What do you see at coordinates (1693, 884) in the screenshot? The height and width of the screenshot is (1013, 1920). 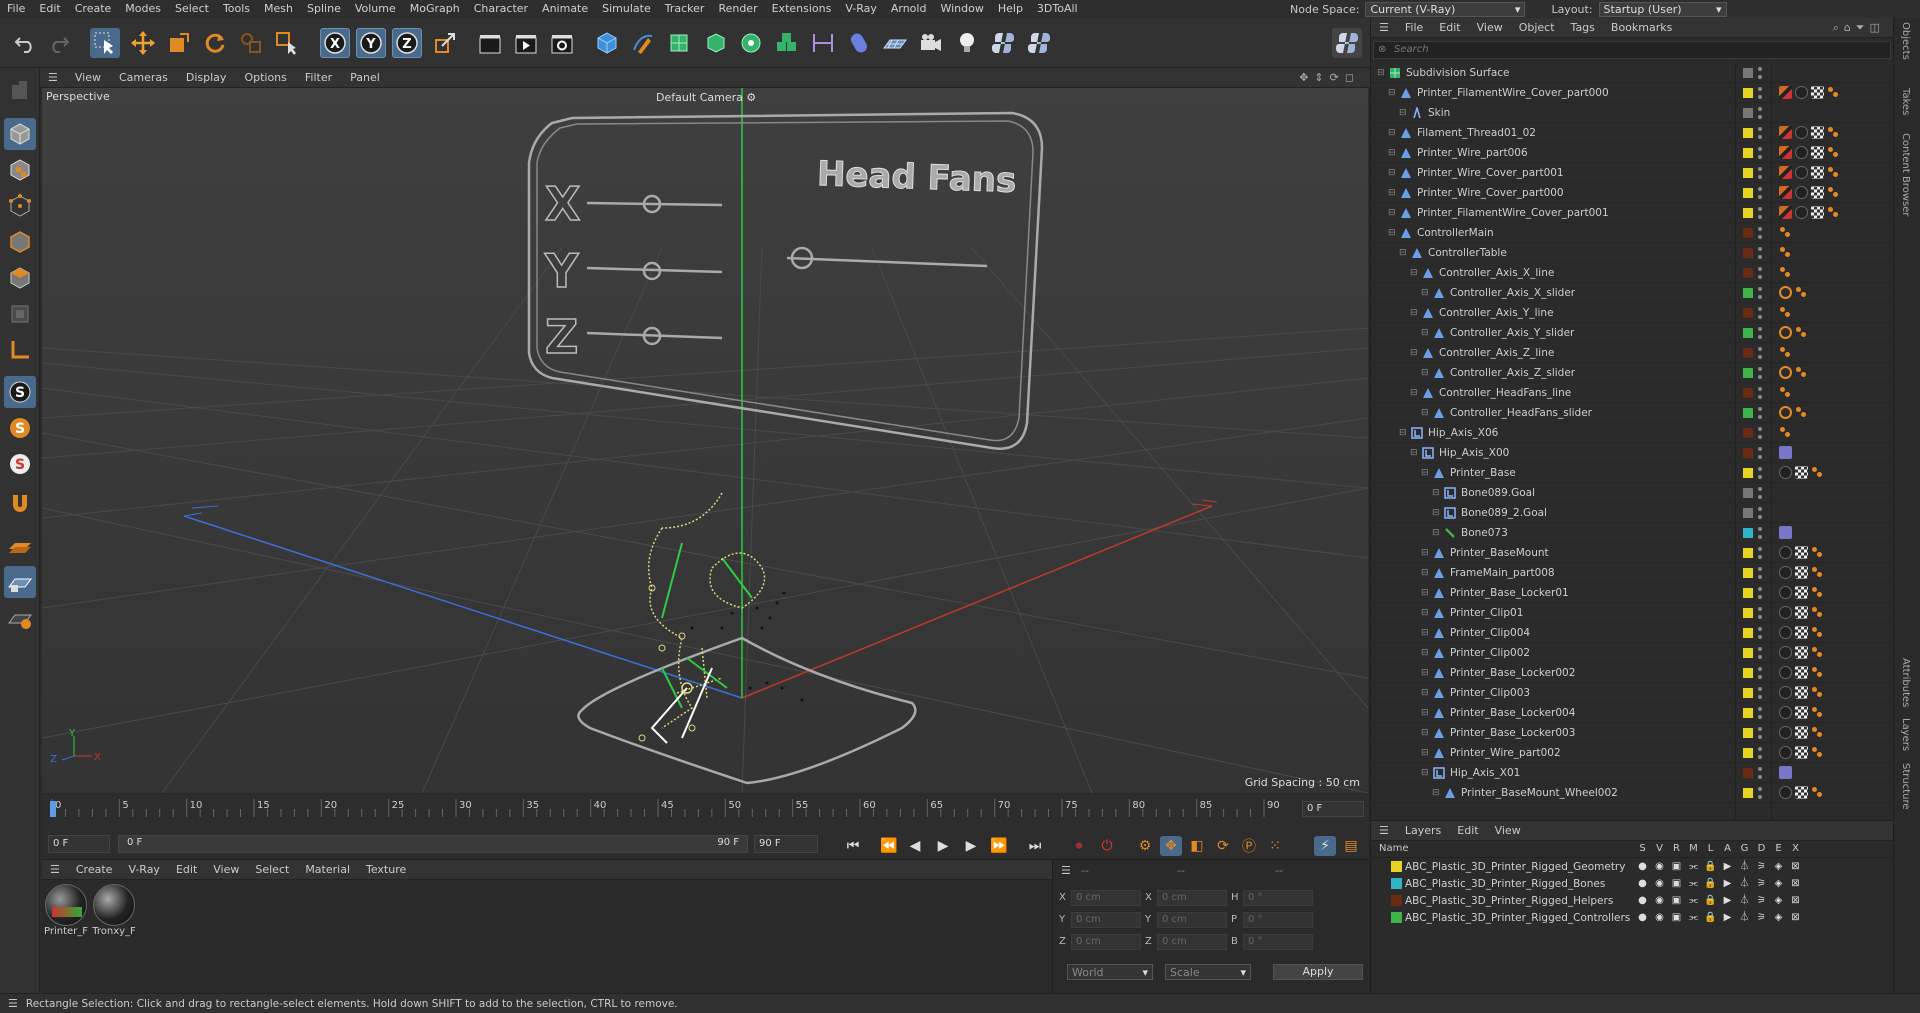 I see `manager-toggle-icon: ⫘` at bounding box center [1693, 884].